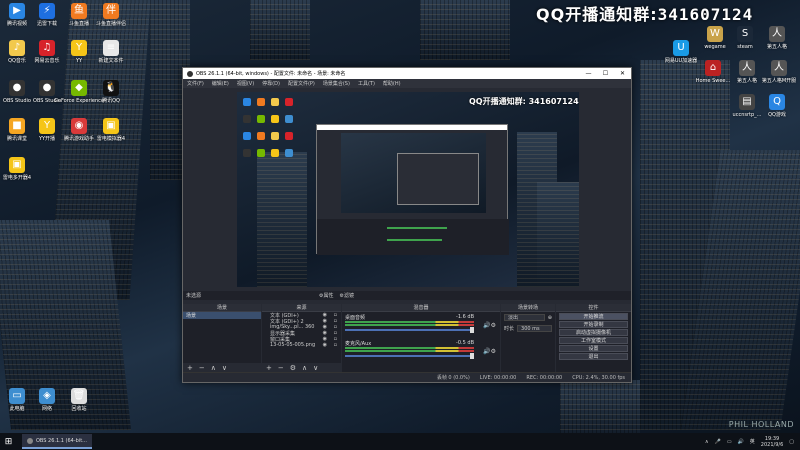 Image resolution: width=800 pixels, height=450 pixels. I want to click on menu-item: 工具(T), so click(366, 83).